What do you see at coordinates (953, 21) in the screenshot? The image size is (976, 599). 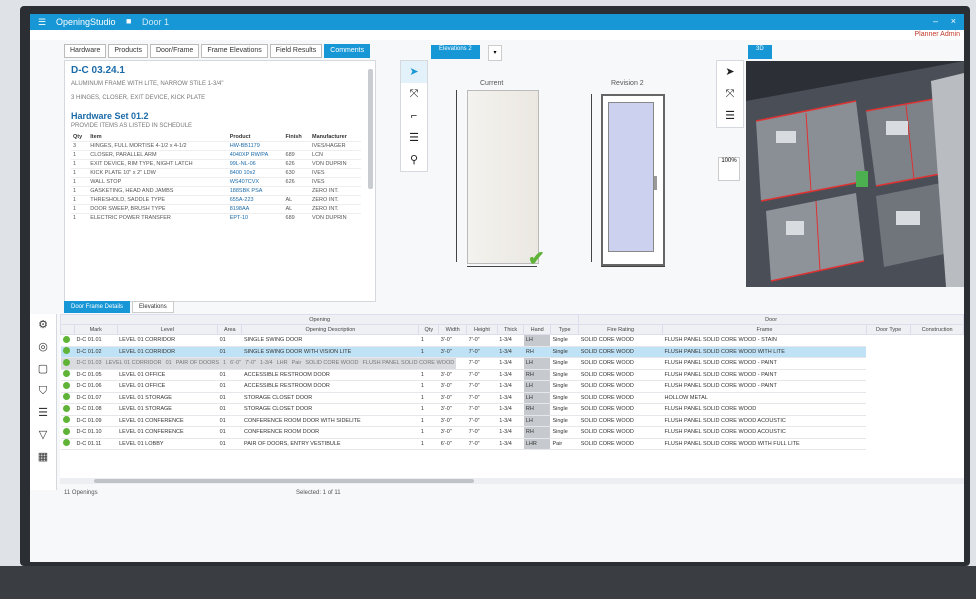 I see `close-icon: ×` at bounding box center [953, 21].